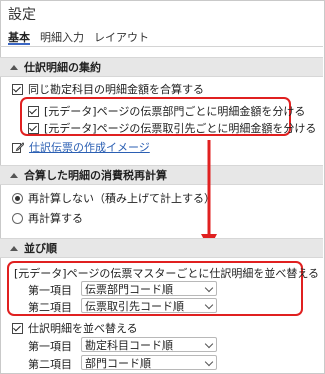 This screenshot has width=325, height=374. I want to click on select-value: 部門コード順, so click(118, 363).